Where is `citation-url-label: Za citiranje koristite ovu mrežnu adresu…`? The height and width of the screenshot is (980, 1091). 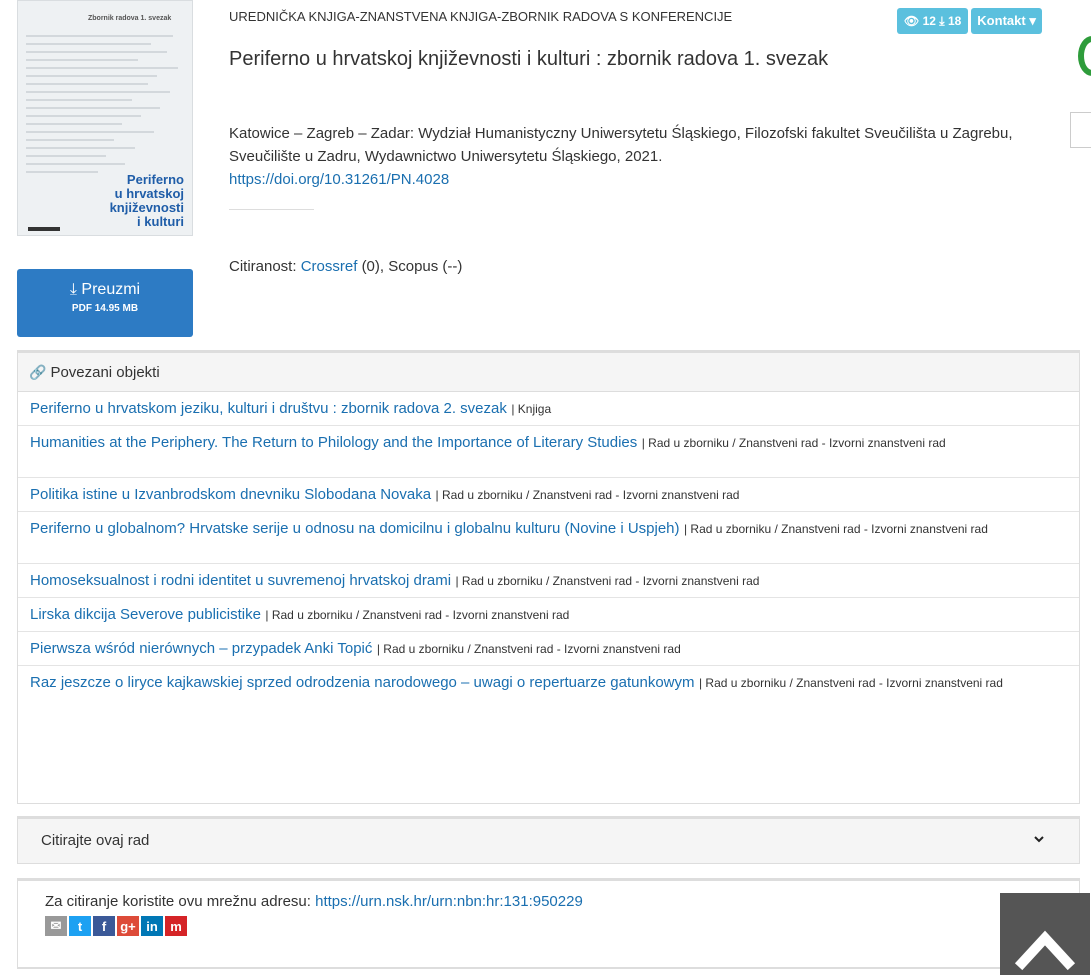
citation-url-label: Za citiranje koristite ovu mrežnu adresu… is located at coordinates (178, 901).